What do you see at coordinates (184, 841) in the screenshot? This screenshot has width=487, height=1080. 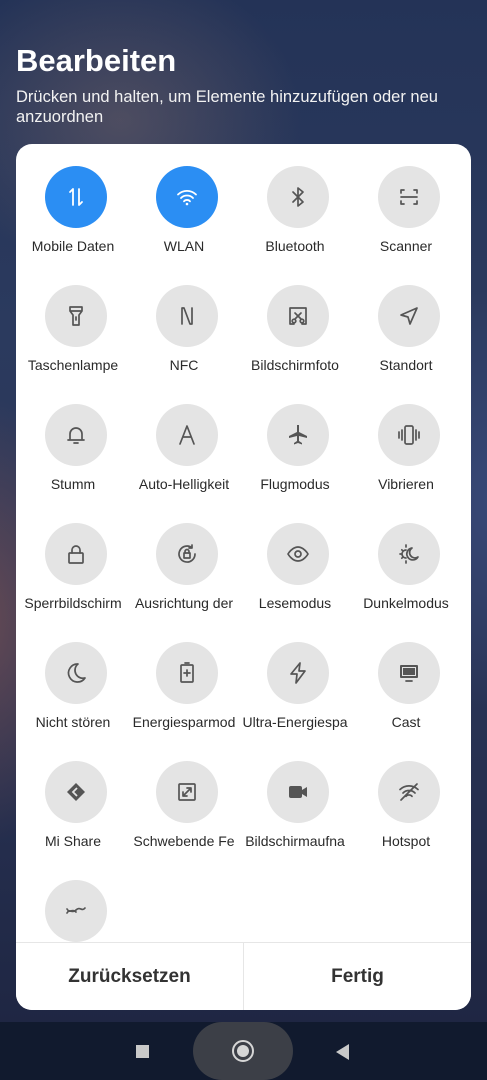 I see `tile-label: Schwebende Fe` at bounding box center [184, 841].